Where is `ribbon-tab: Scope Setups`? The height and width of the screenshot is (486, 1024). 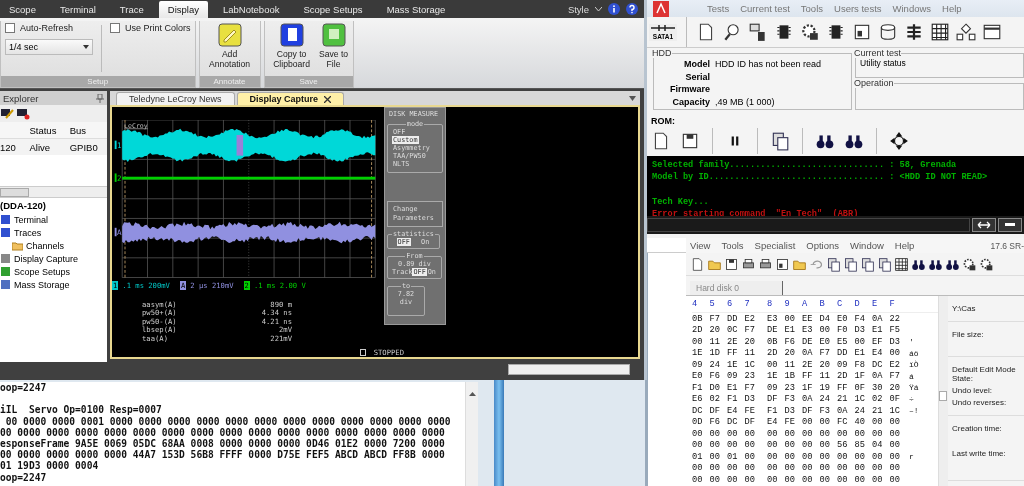
ribbon-tab: Scope Setups is located at coordinates (333, 9).